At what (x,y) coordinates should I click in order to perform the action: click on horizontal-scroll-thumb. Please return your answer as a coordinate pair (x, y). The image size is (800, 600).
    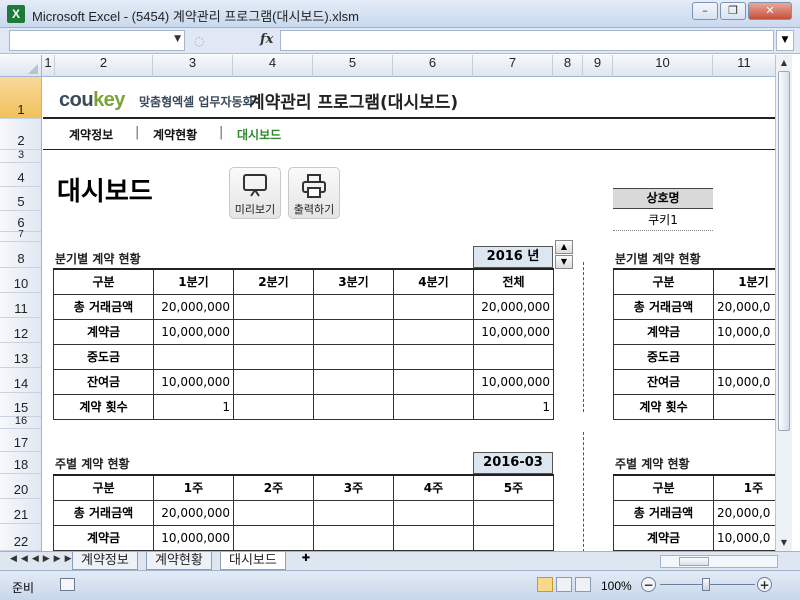
    Looking at the image, I should click on (694, 561).